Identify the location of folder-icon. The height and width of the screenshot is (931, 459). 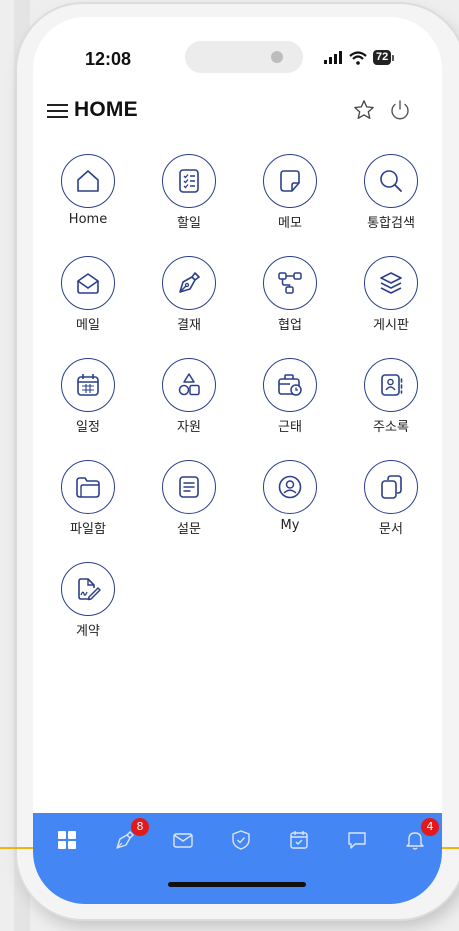
(88, 487).